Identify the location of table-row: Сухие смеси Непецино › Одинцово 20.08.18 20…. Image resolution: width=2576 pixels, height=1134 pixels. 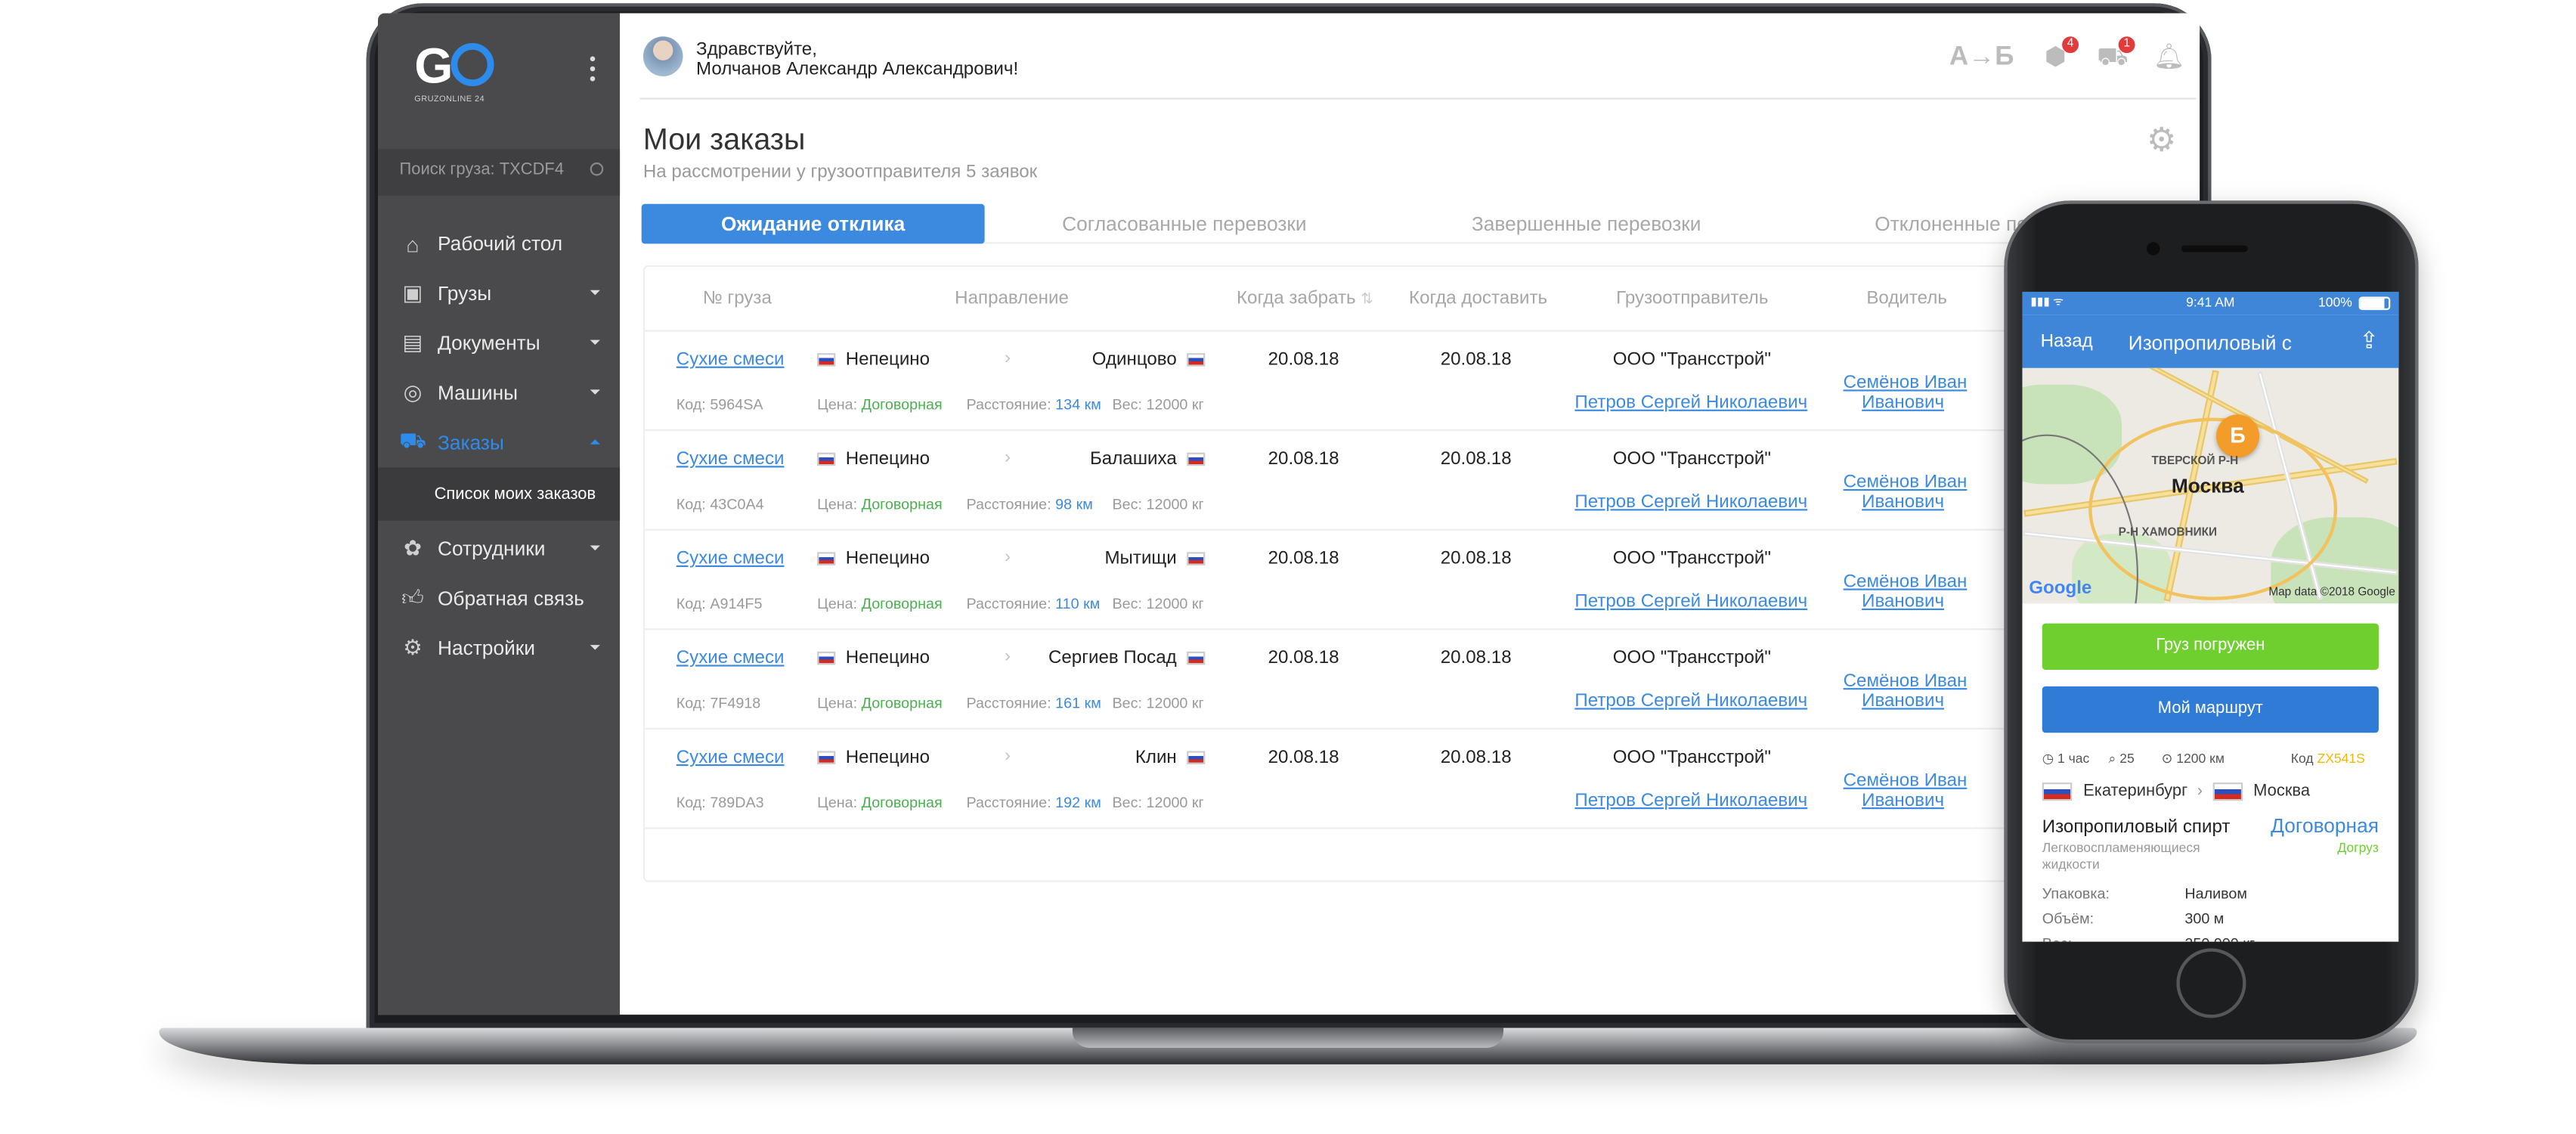
(1422, 379).